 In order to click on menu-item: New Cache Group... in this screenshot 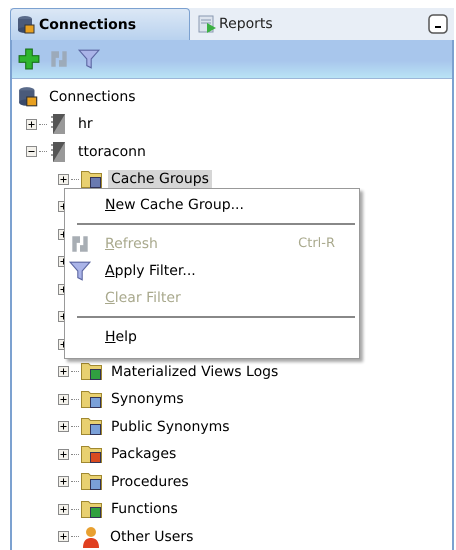, I will do `click(212, 204)`.